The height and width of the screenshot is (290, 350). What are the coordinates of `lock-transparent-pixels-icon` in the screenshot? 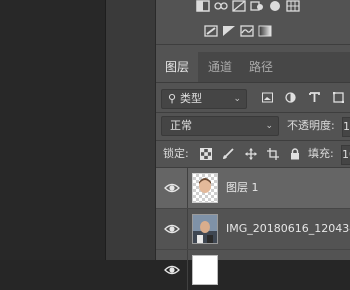 It's located at (206, 154).